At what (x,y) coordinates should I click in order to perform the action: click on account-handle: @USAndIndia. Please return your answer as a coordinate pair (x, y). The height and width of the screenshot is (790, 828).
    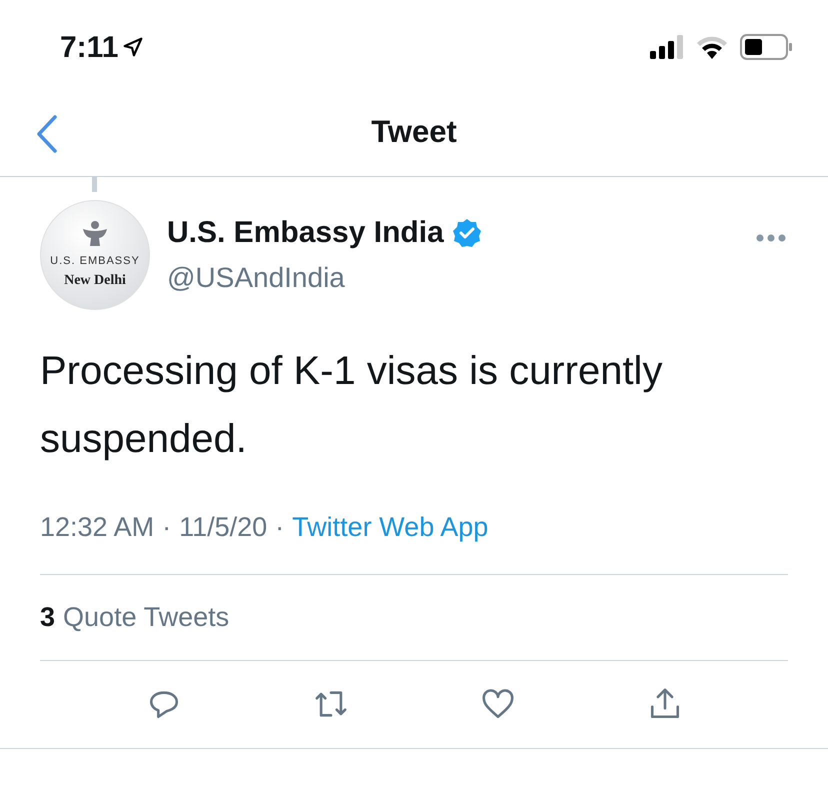
    Looking at the image, I should click on (324, 278).